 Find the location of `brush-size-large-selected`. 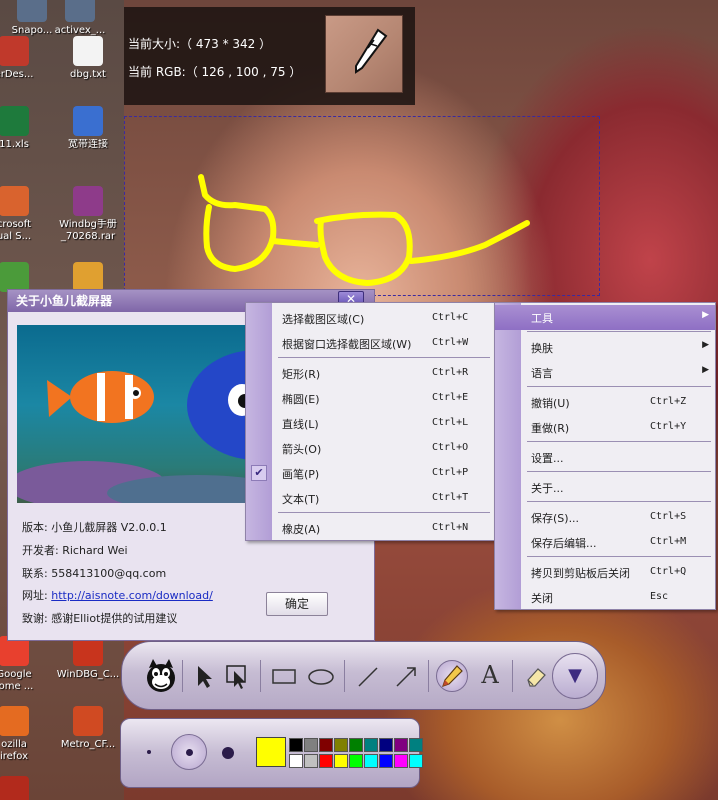

brush-size-large-selected is located at coordinates (189, 752).